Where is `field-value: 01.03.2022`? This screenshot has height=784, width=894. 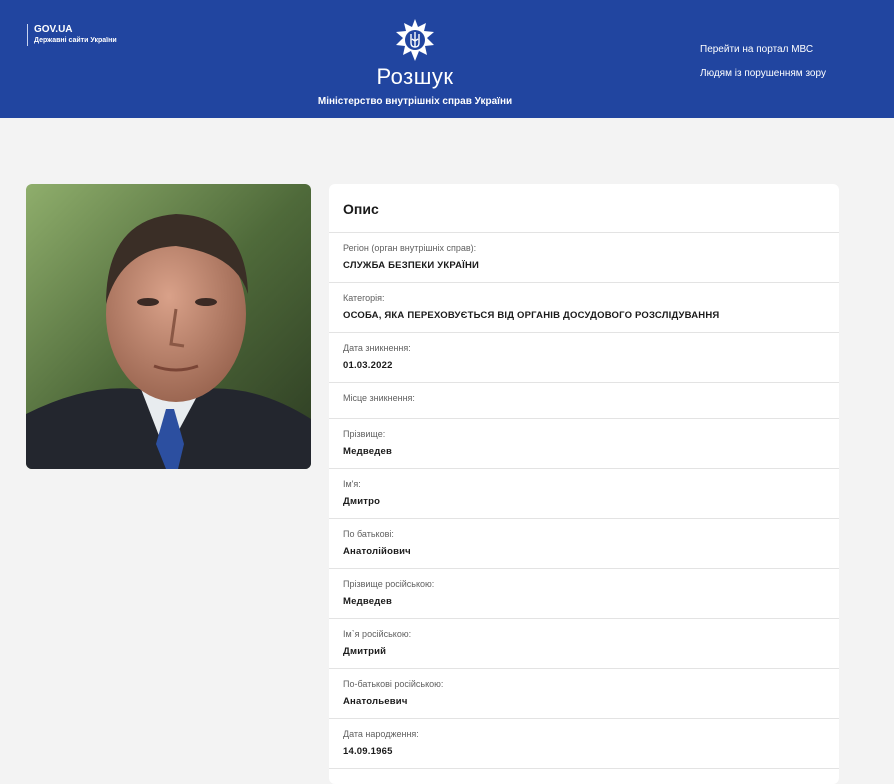 field-value: 01.03.2022 is located at coordinates (368, 365).